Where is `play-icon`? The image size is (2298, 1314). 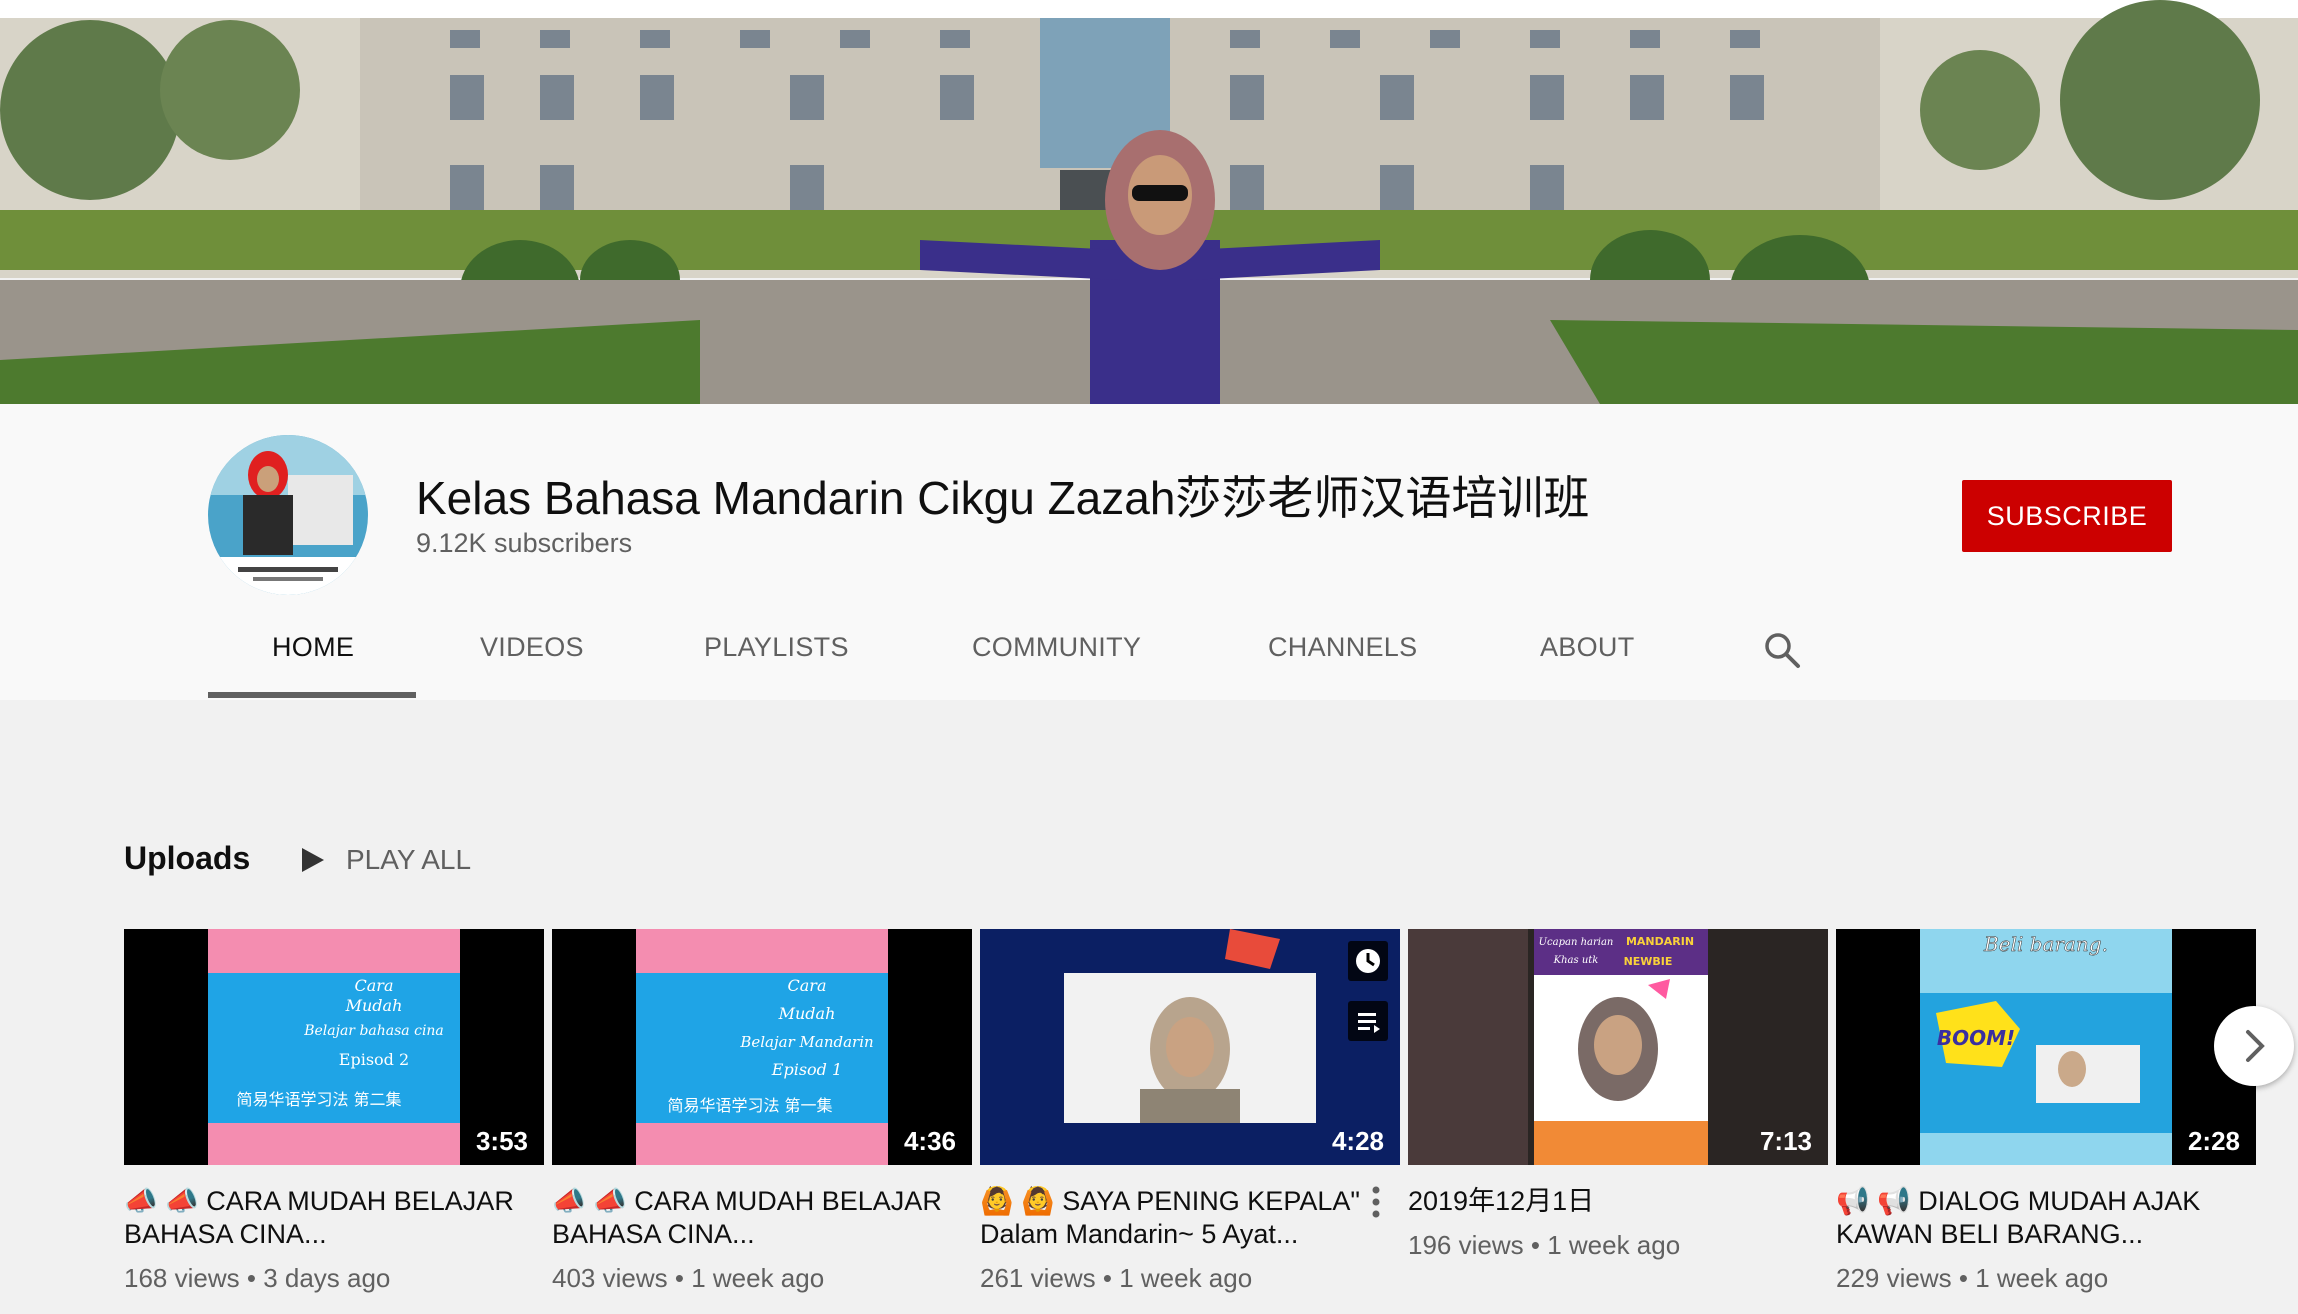 play-icon is located at coordinates (313, 860).